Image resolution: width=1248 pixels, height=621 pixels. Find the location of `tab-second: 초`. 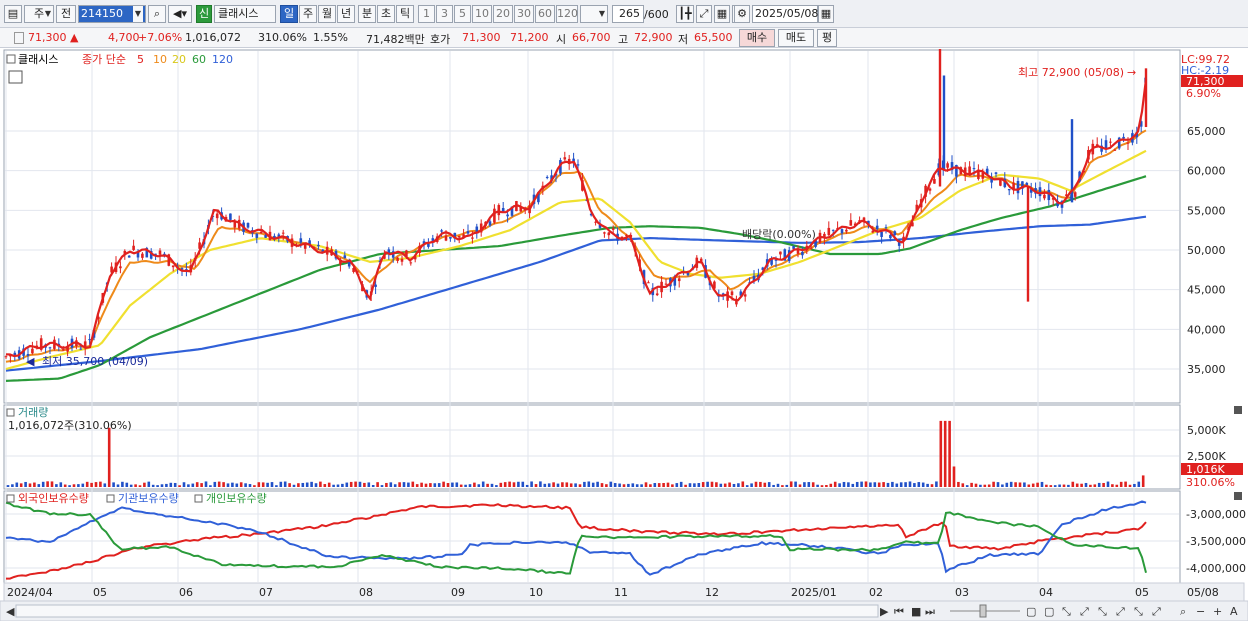

tab-second: 초 is located at coordinates (386, 14).